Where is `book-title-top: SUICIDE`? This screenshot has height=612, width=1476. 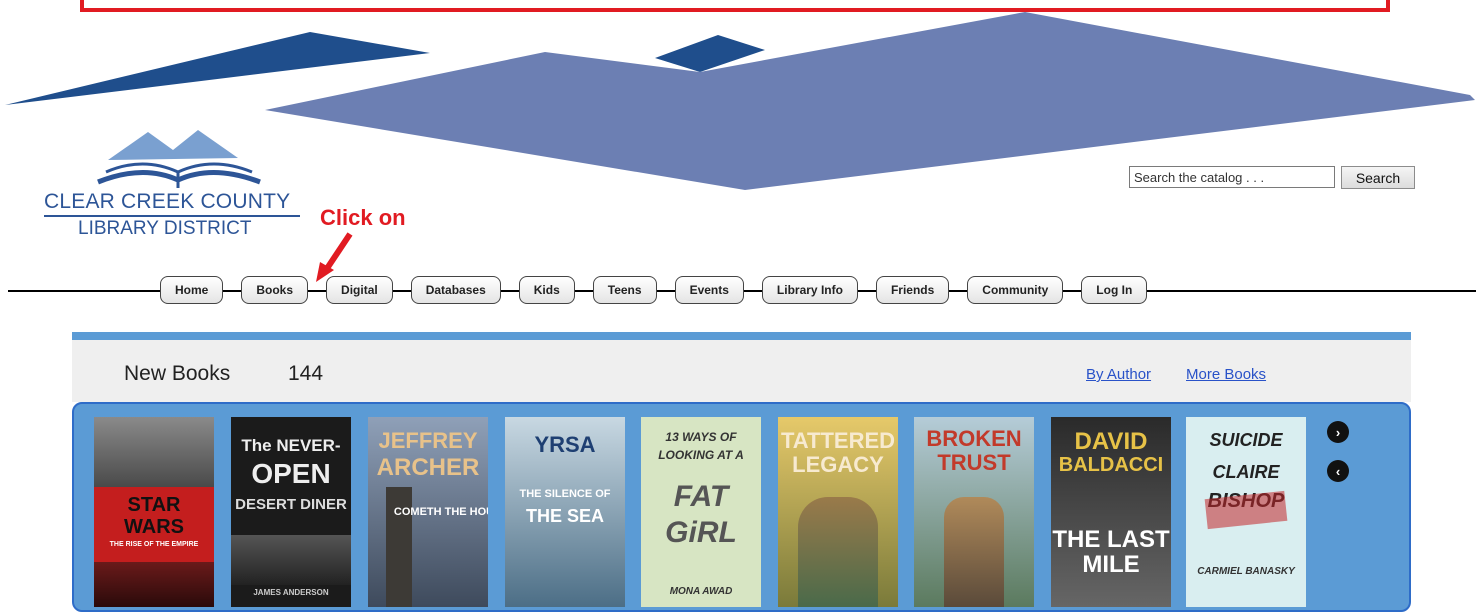 book-title-top: SUICIDE is located at coordinates (1246, 440).